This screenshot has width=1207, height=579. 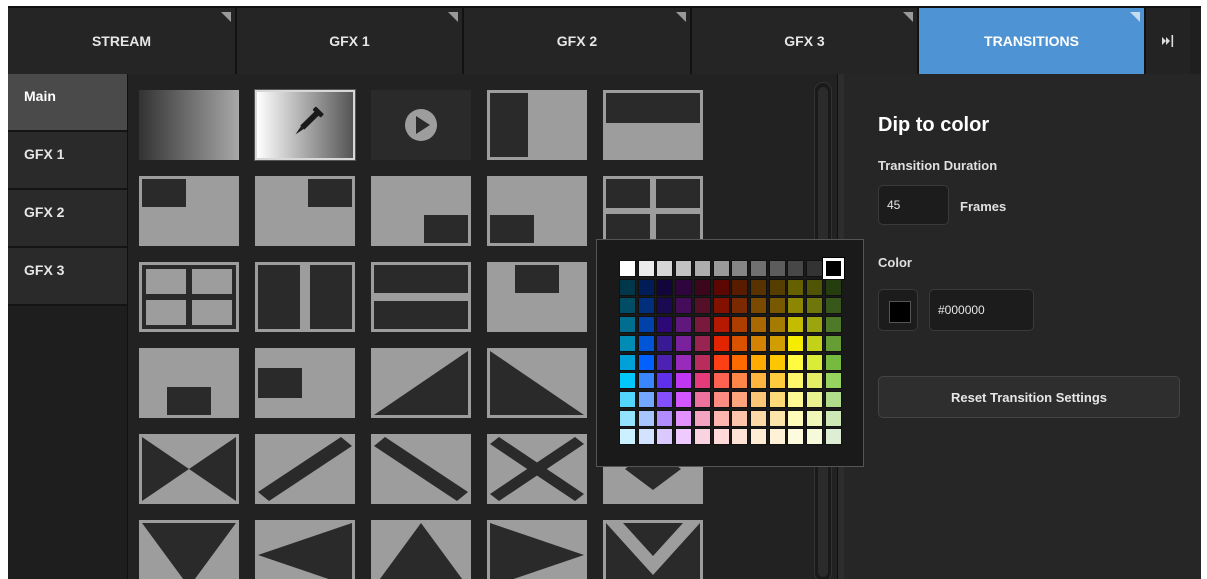 What do you see at coordinates (421, 297) in the screenshot?
I see `transition-thumb-horizontal-split` at bounding box center [421, 297].